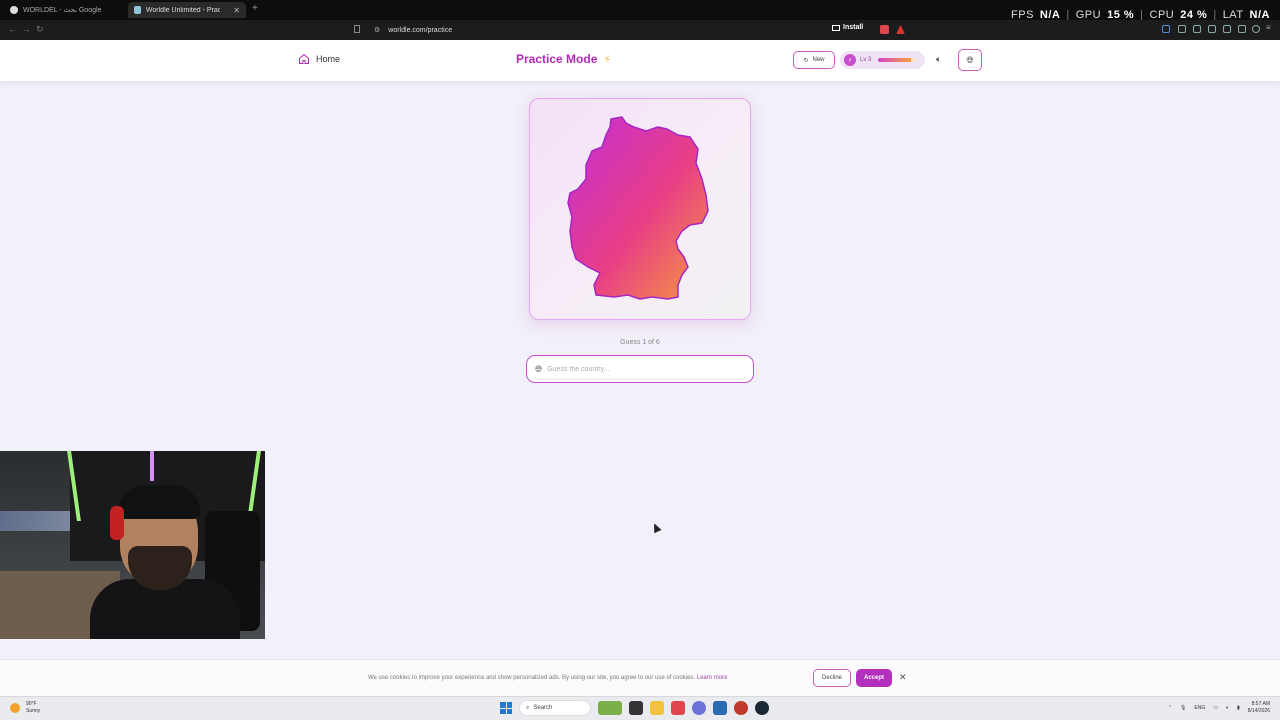 The image size is (1280, 720). Describe the element at coordinates (420, 30) in the screenshot. I see `url-text: worldle.com/practice` at that location.